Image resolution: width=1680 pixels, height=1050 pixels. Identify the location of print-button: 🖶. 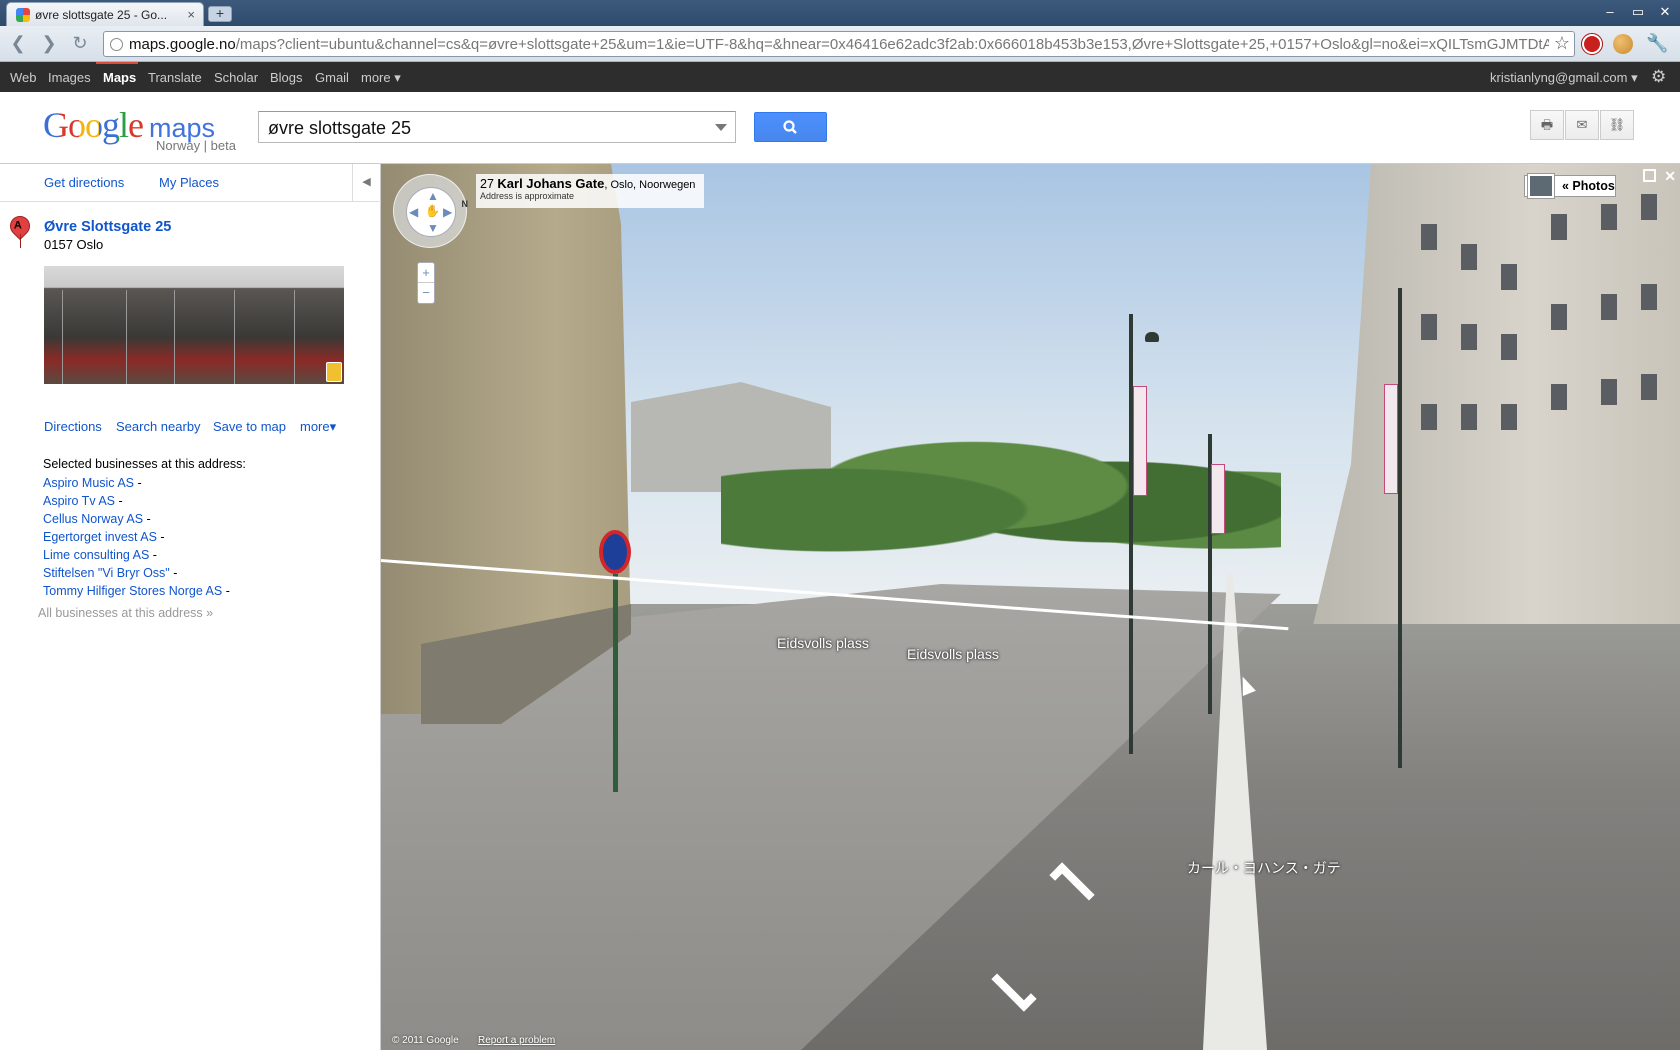
(1547, 125).